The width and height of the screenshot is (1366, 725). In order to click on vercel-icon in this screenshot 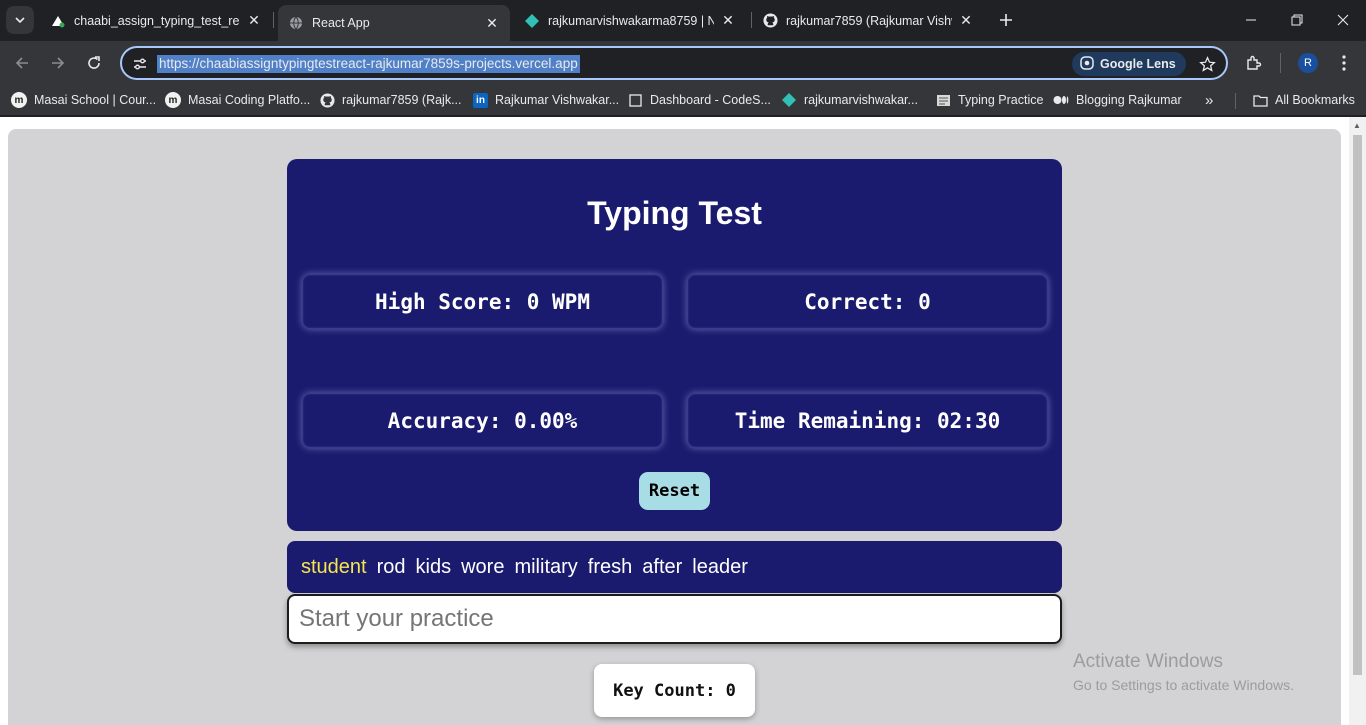, I will do `click(58, 21)`.